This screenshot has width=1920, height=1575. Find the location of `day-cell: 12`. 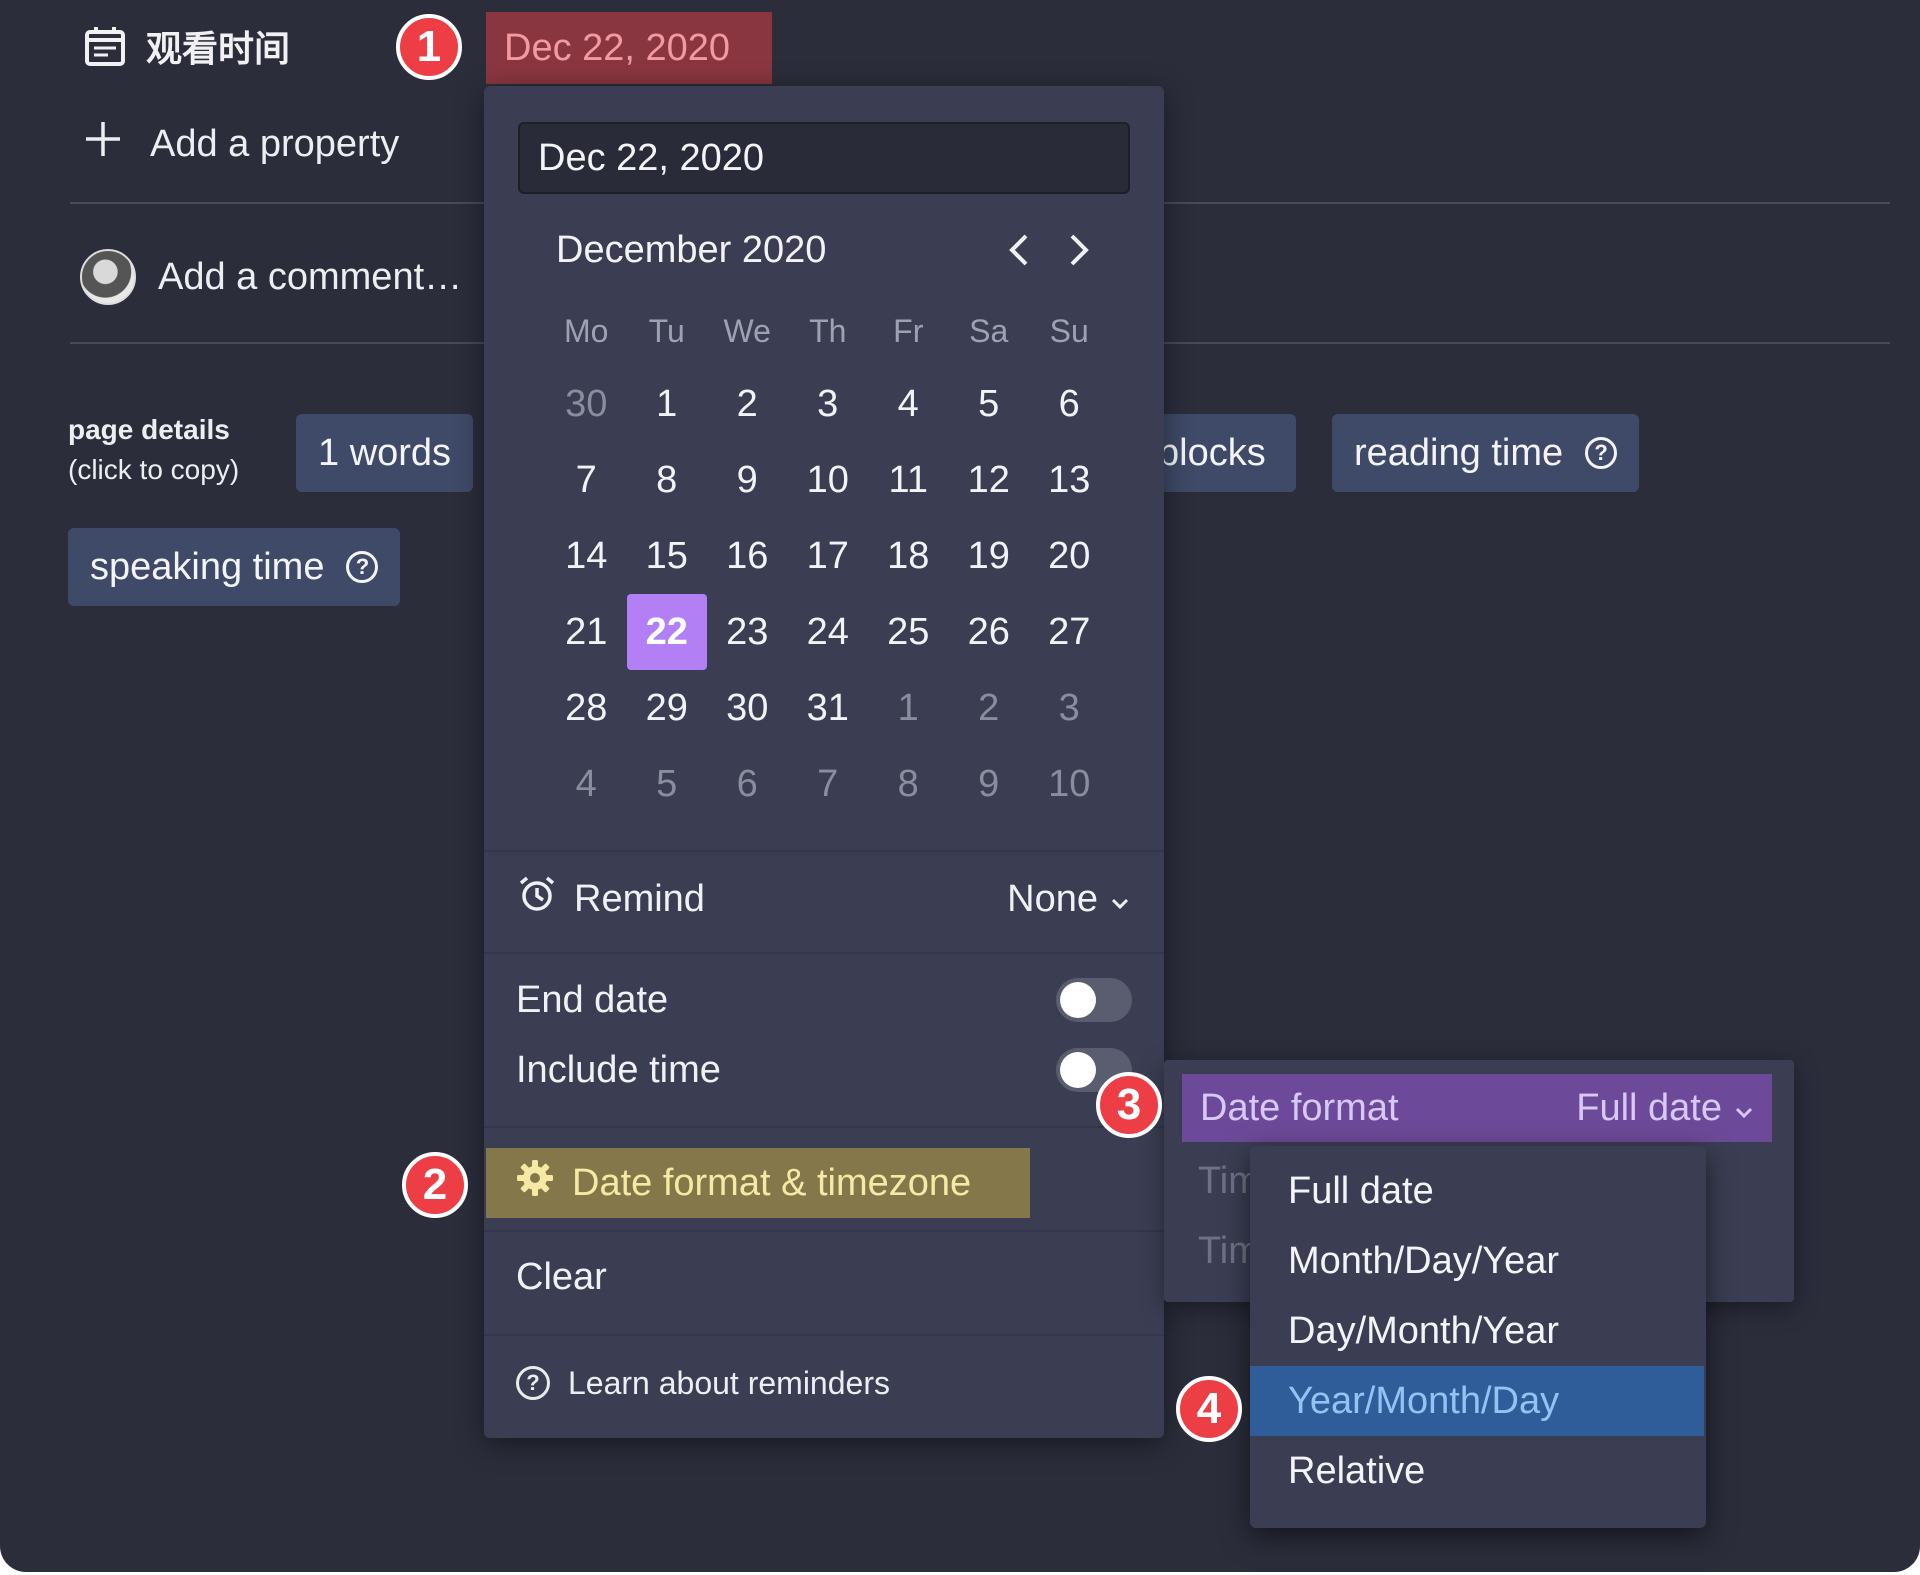

day-cell: 12 is located at coordinates (989, 480).